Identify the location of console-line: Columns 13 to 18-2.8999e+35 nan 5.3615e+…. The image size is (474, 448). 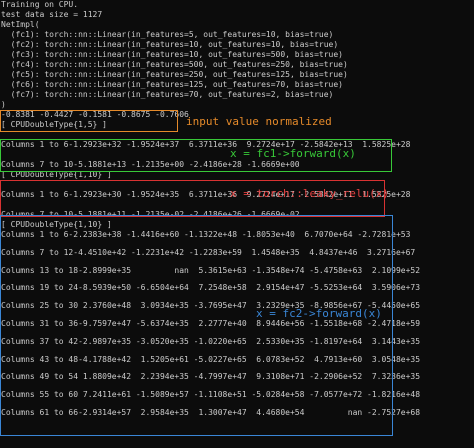
(211, 270).